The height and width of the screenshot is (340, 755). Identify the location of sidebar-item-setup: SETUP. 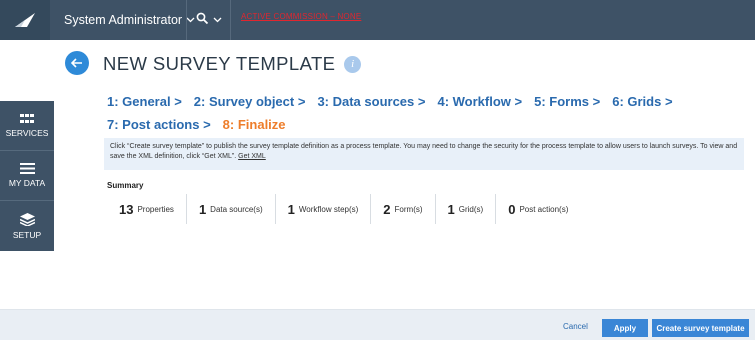
(27, 226).